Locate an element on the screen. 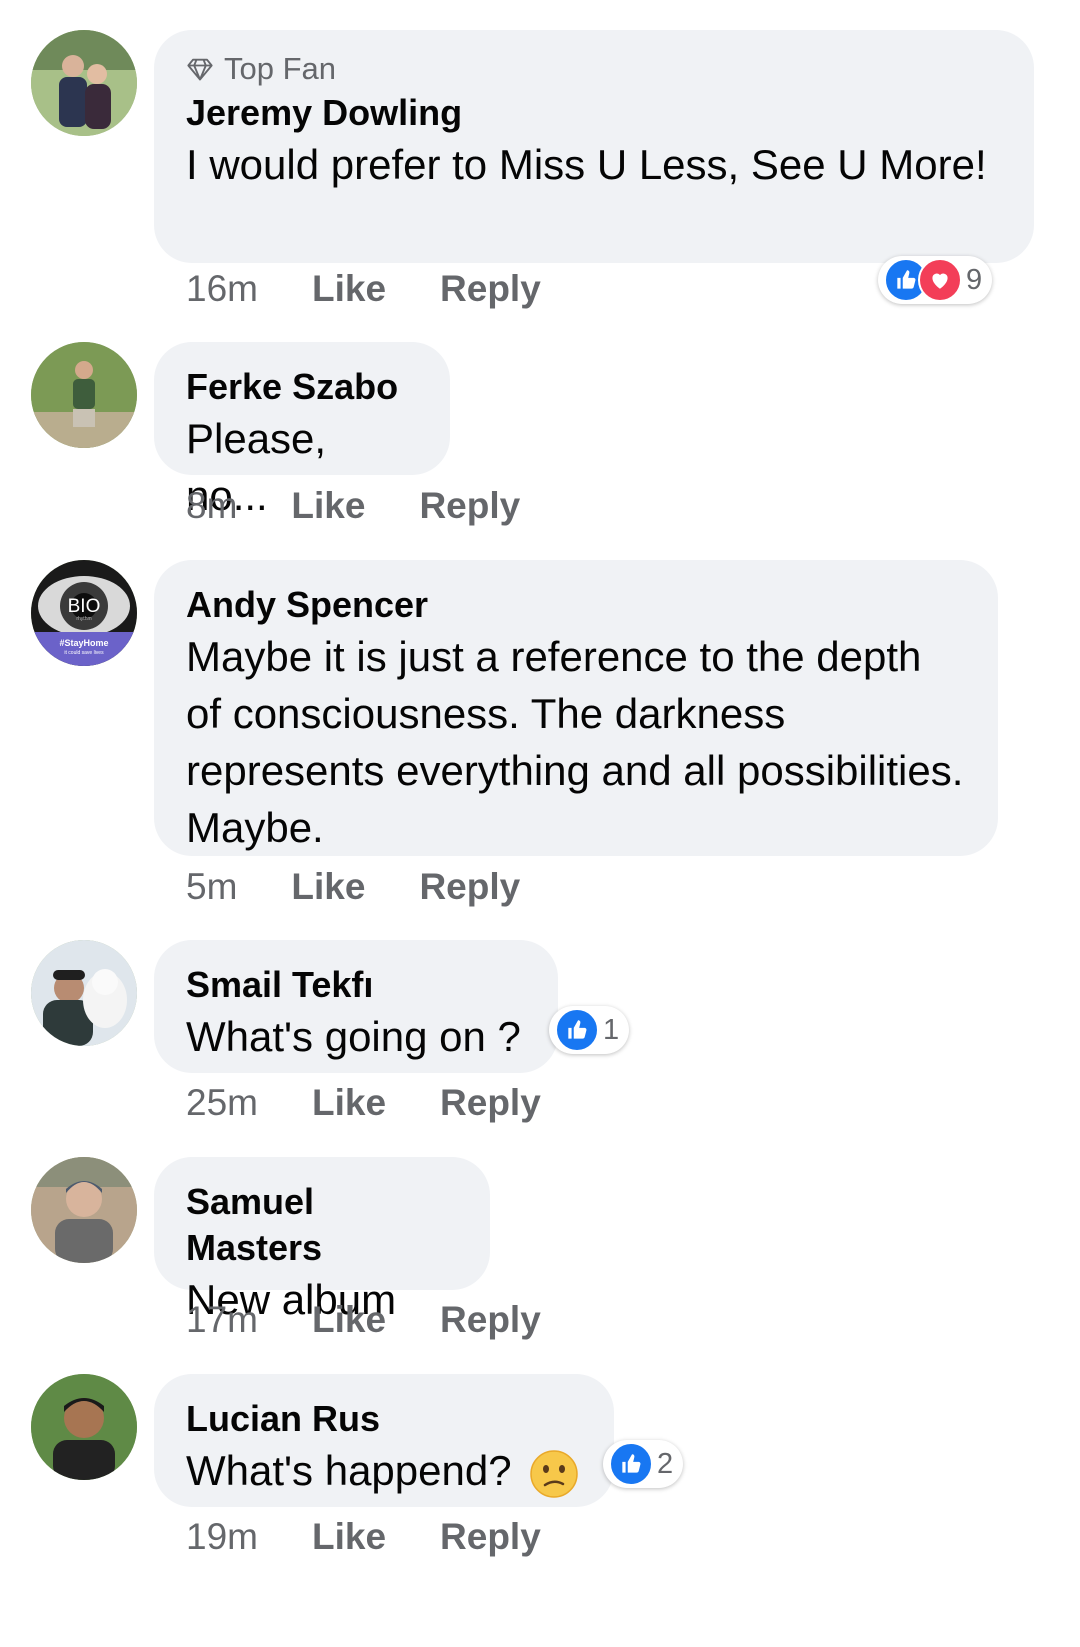  comment-bubble: Lucian Rus What's happend? is located at coordinates (384, 1440).